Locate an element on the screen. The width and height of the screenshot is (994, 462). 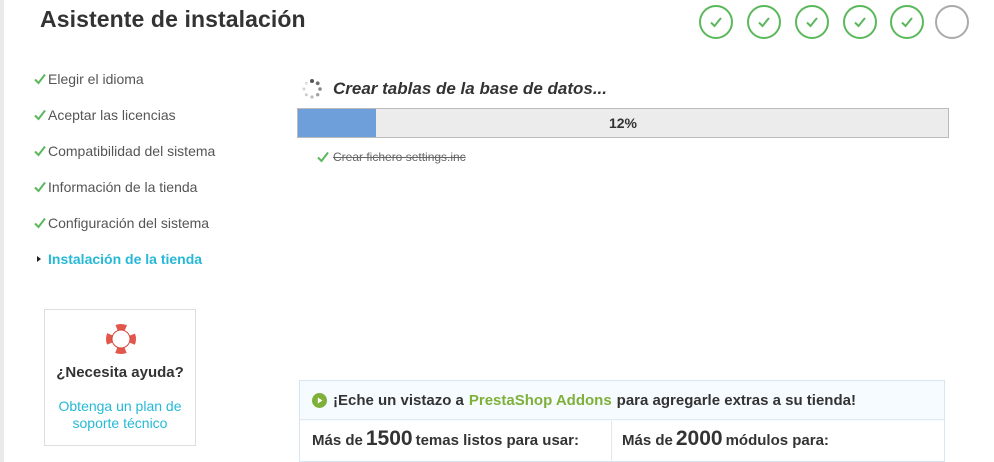
addons-promo-body: Más de 1500 temas listos para usar is located at coordinates (622, 441).